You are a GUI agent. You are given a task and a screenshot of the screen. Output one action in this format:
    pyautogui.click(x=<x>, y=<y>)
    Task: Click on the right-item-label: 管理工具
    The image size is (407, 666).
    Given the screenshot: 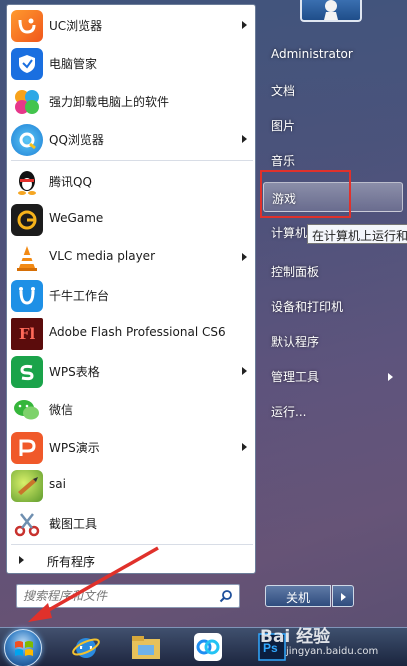 What is the action you would take?
    pyautogui.click(x=295, y=377)
    